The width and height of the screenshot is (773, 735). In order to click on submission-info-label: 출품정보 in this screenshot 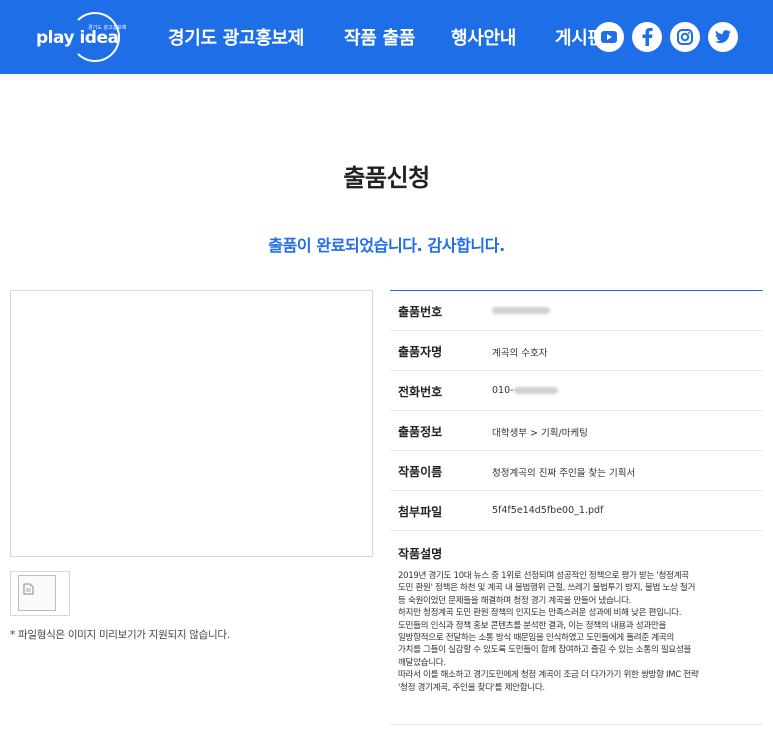, I will do `click(420, 432)`.